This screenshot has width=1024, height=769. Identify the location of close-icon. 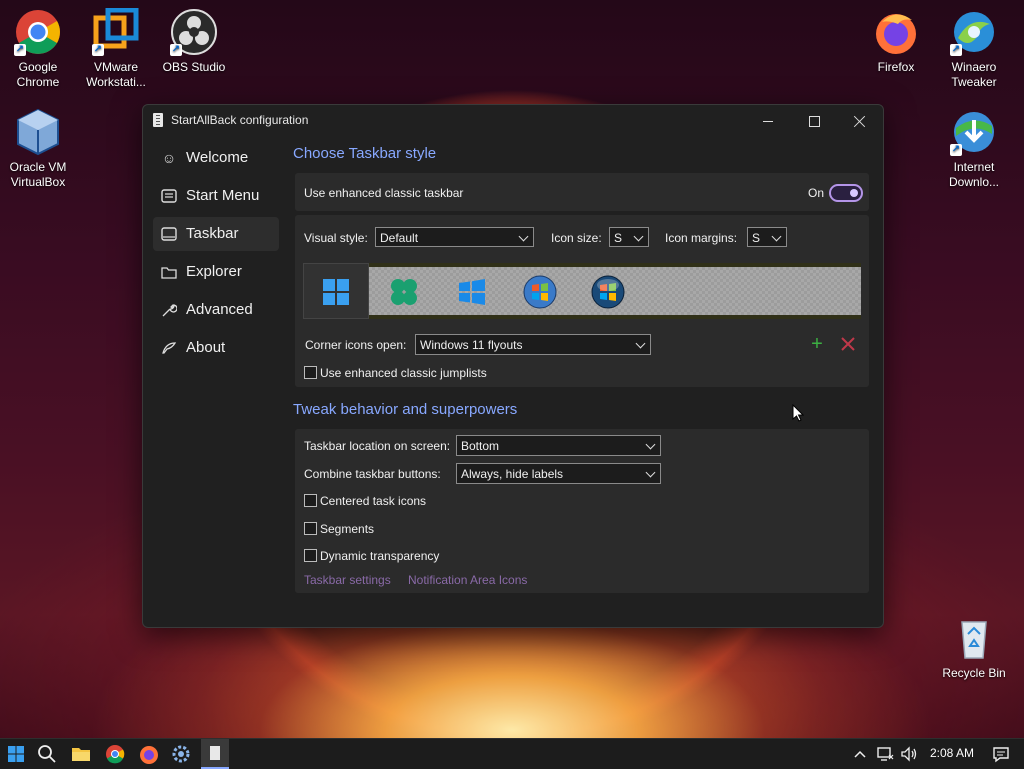
(860, 121).